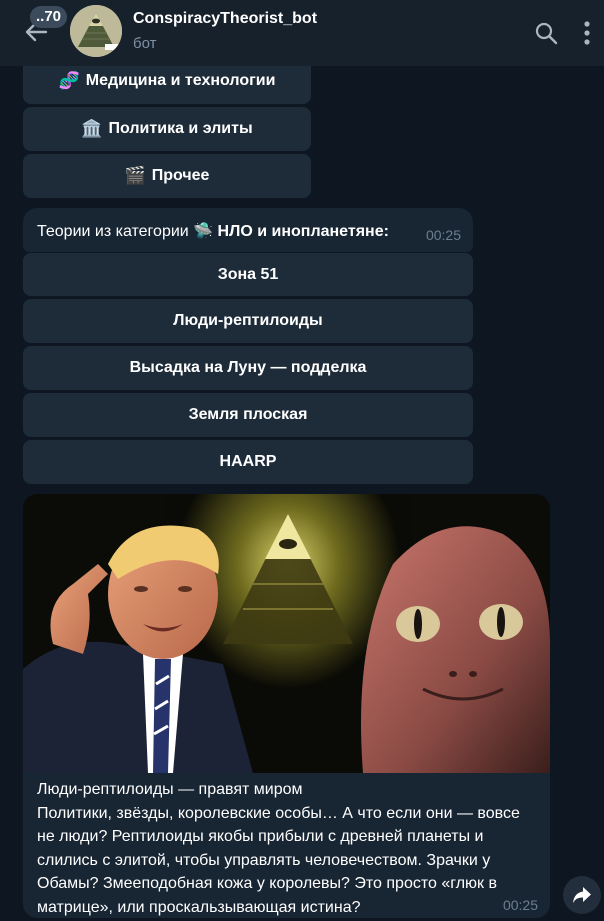  I want to click on category-button-label: Медицина и технологии, so click(180, 80).